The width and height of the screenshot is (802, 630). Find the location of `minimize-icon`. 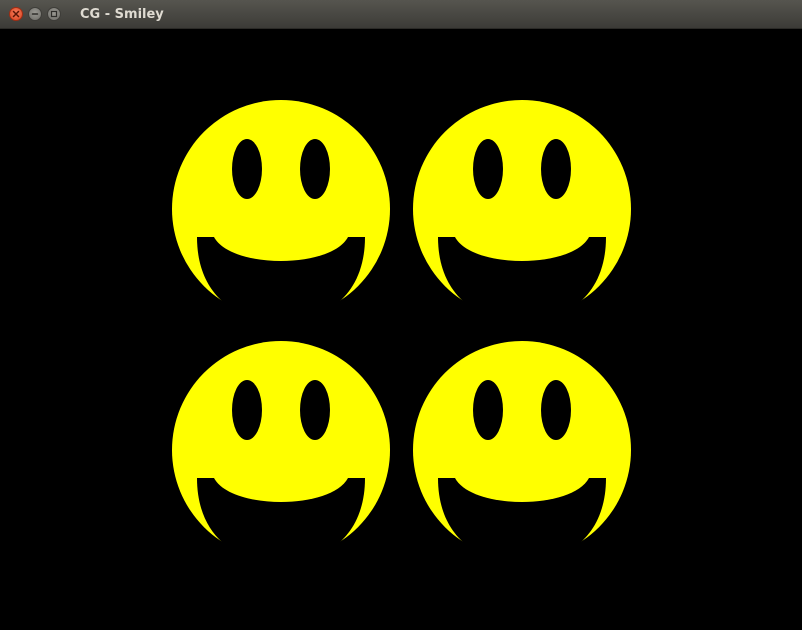

minimize-icon is located at coordinates (35, 14).